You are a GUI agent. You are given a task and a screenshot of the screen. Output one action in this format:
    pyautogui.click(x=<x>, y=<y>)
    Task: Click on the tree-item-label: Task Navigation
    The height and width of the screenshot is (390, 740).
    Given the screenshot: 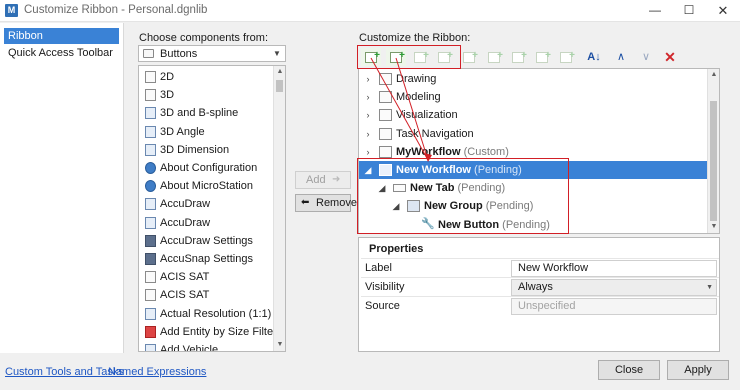 What is the action you would take?
    pyautogui.click(x=435, y=133)
    